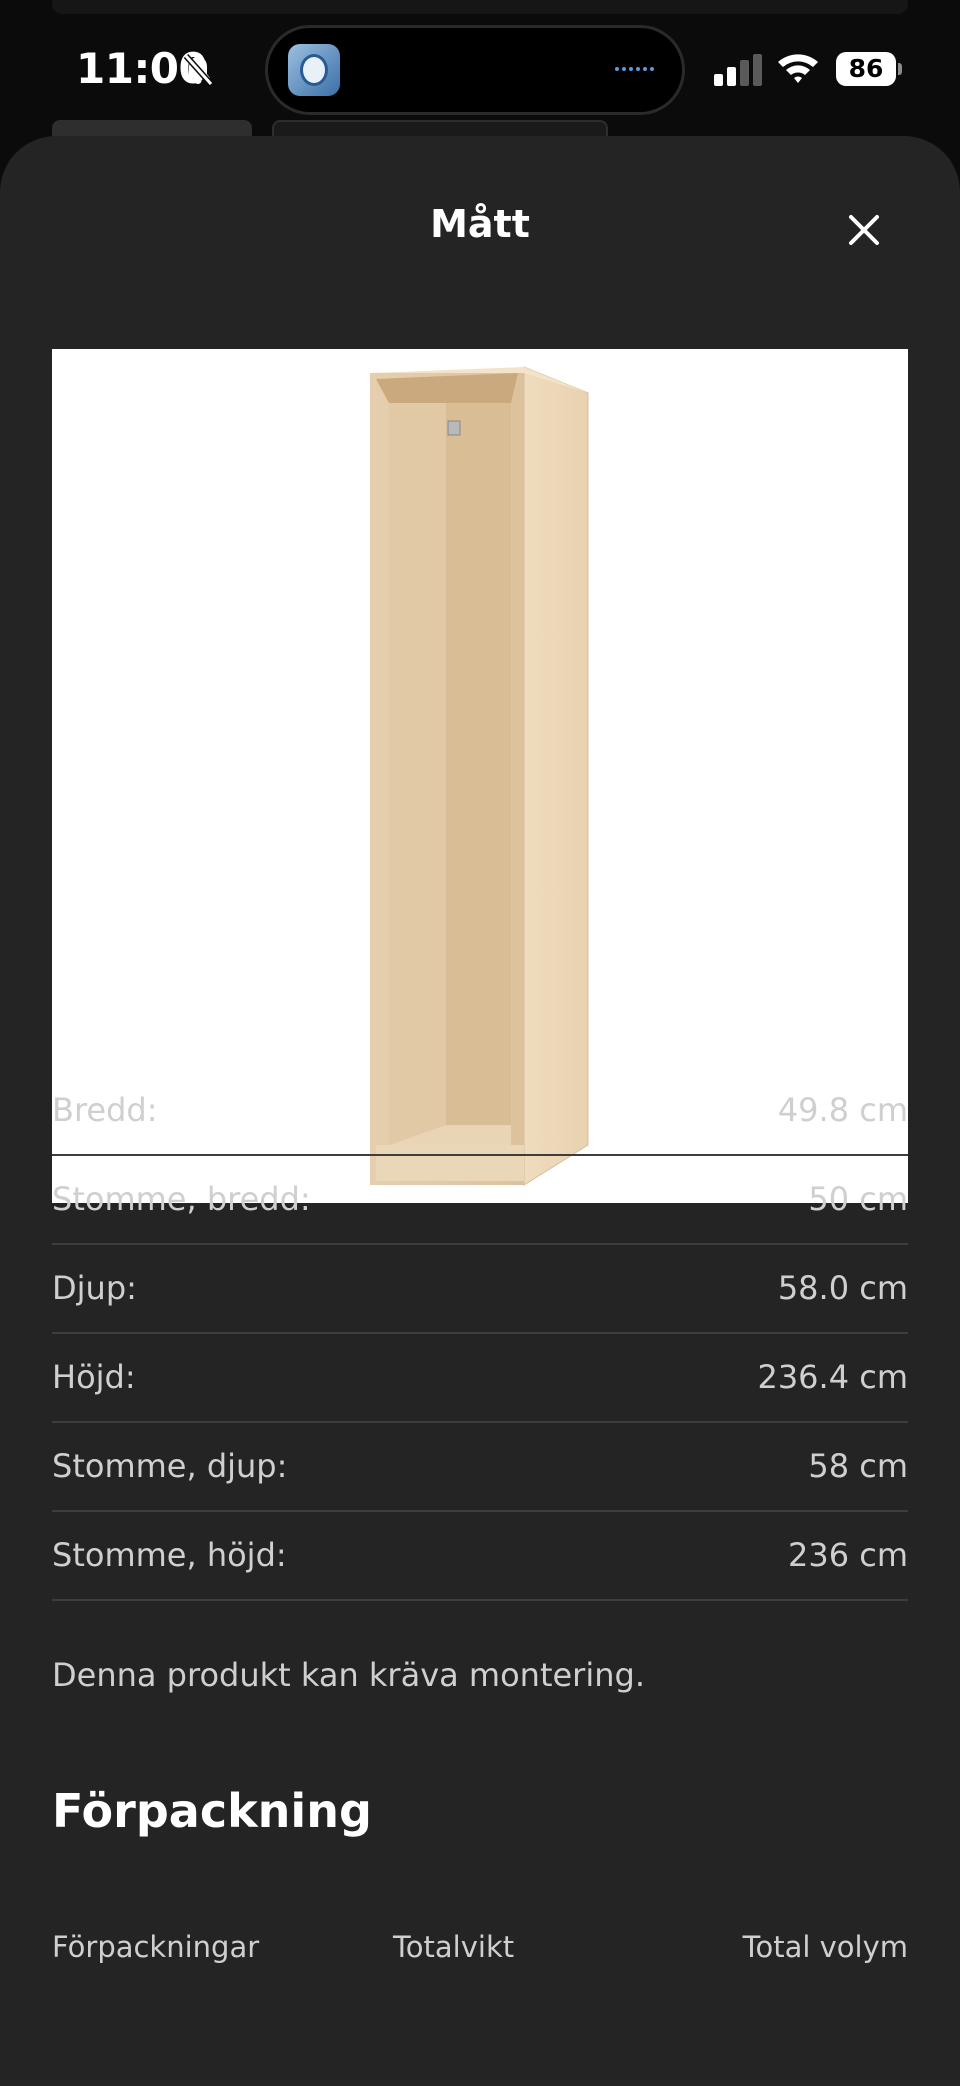 This screenshot has width=960, height=2086. I want to click on bell-slash-icon, so click(198, 70).